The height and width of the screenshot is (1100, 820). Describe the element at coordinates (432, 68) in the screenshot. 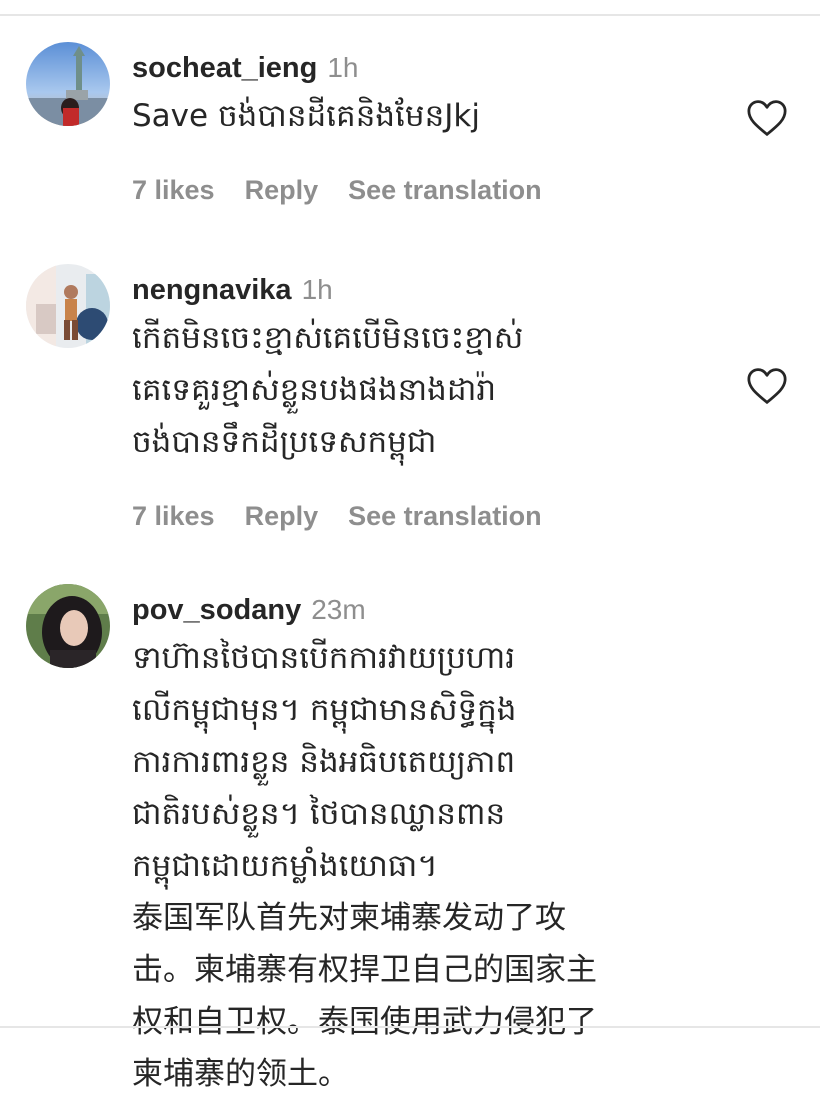

I see `comment-header: socheat_ieng 1h` at that location.